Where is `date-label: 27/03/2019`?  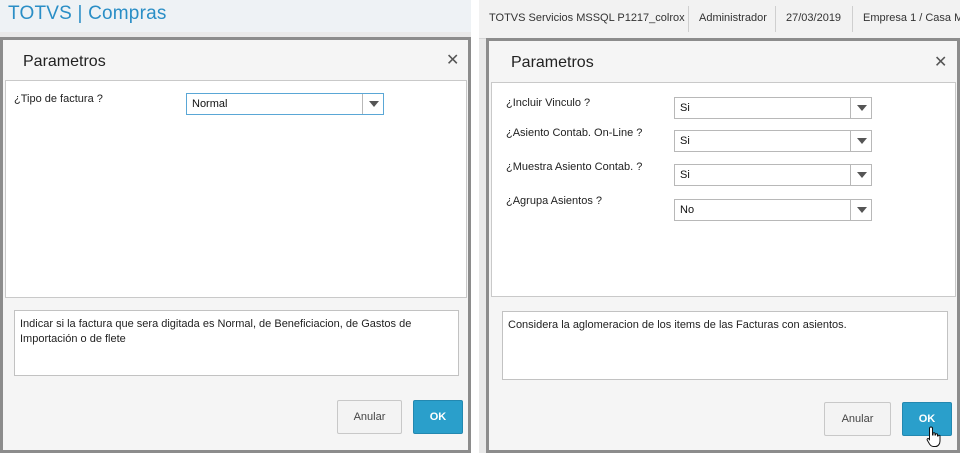
date-label: 27/03/2019 is located at coordinates (814, 18).